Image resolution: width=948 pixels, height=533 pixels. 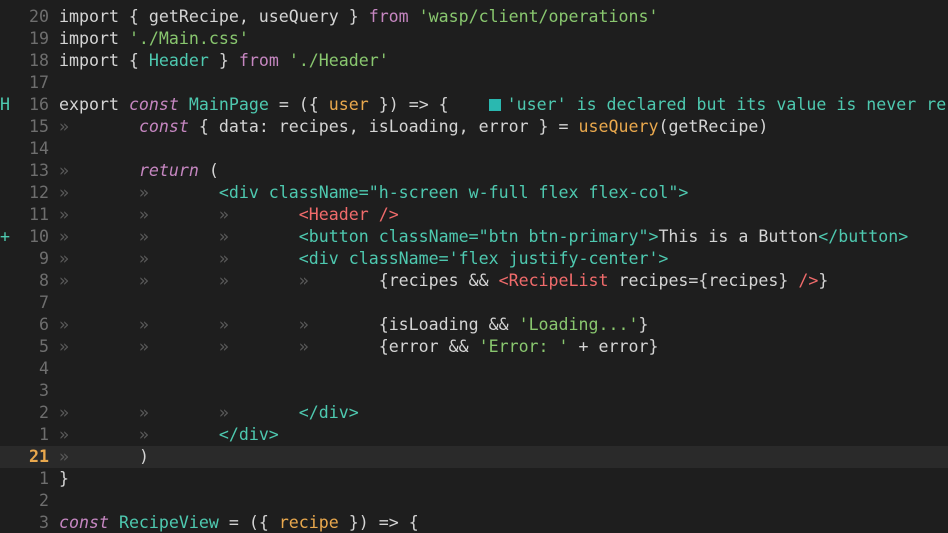 I want to click on code-token: import { getRecipe, useQuery }, so click(x=214, y=16).